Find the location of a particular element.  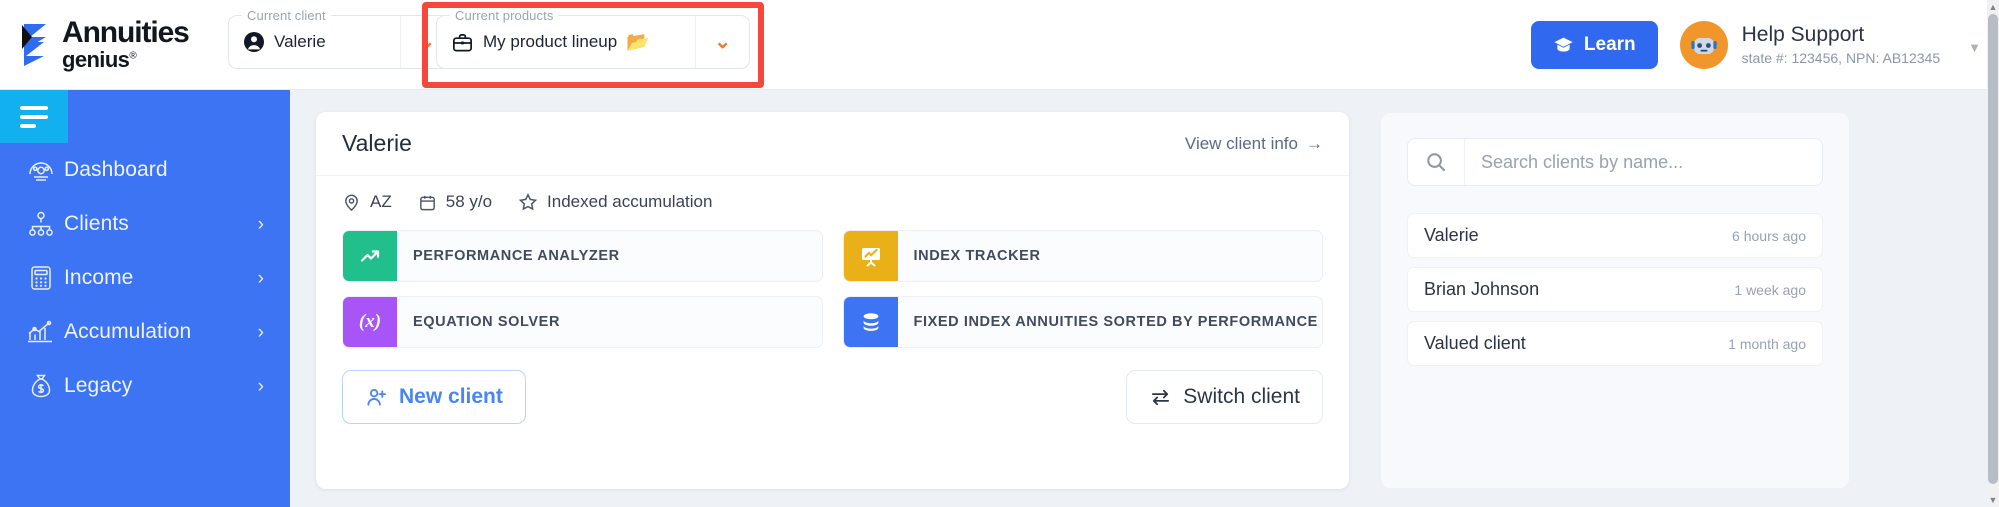

sidebar-item-label: Legacy is located at coordinates (98, 385).